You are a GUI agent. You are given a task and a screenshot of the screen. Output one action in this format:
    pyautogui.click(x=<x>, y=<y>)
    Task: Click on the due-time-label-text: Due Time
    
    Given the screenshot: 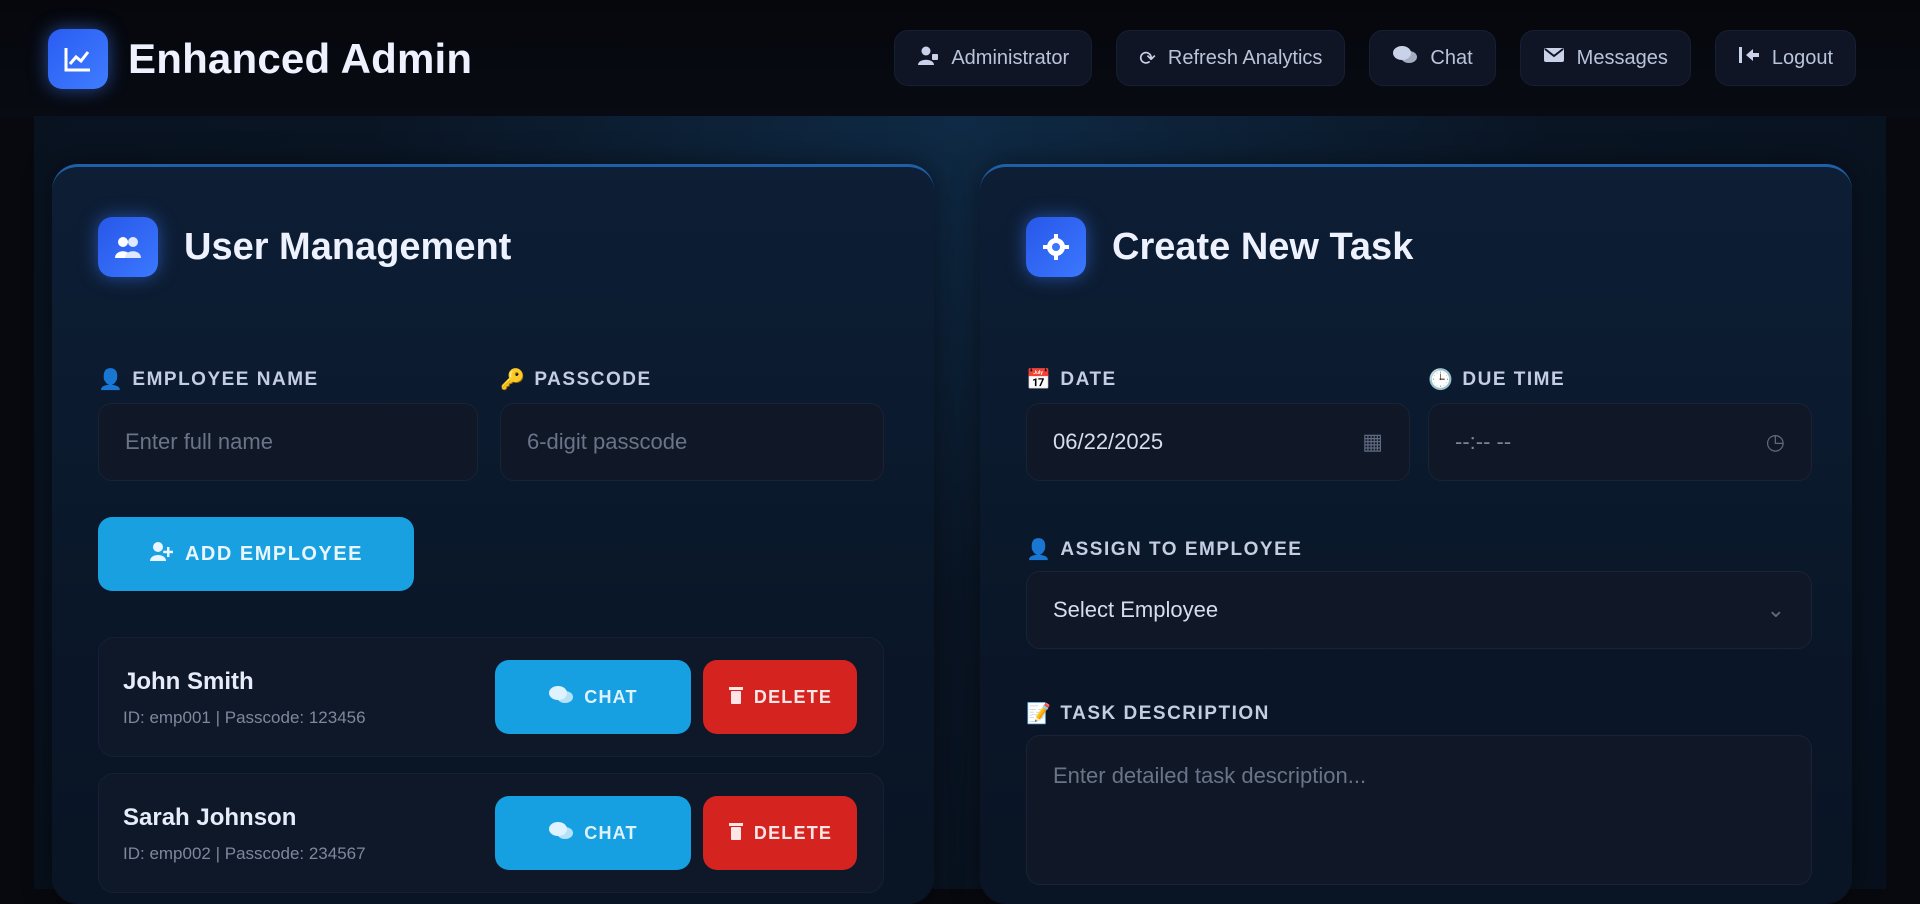 What is the action you would take?
    pyautogui.click(x=1514, y=379)
    